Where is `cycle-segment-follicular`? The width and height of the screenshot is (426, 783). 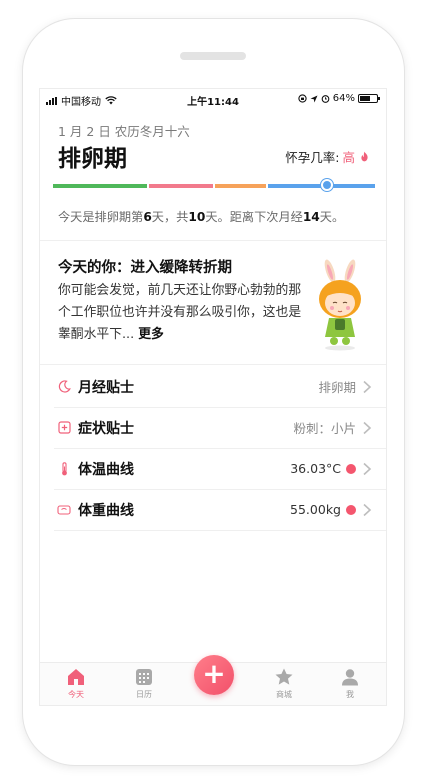
cycle-segment-follicular is located at coordinates (181, 186).